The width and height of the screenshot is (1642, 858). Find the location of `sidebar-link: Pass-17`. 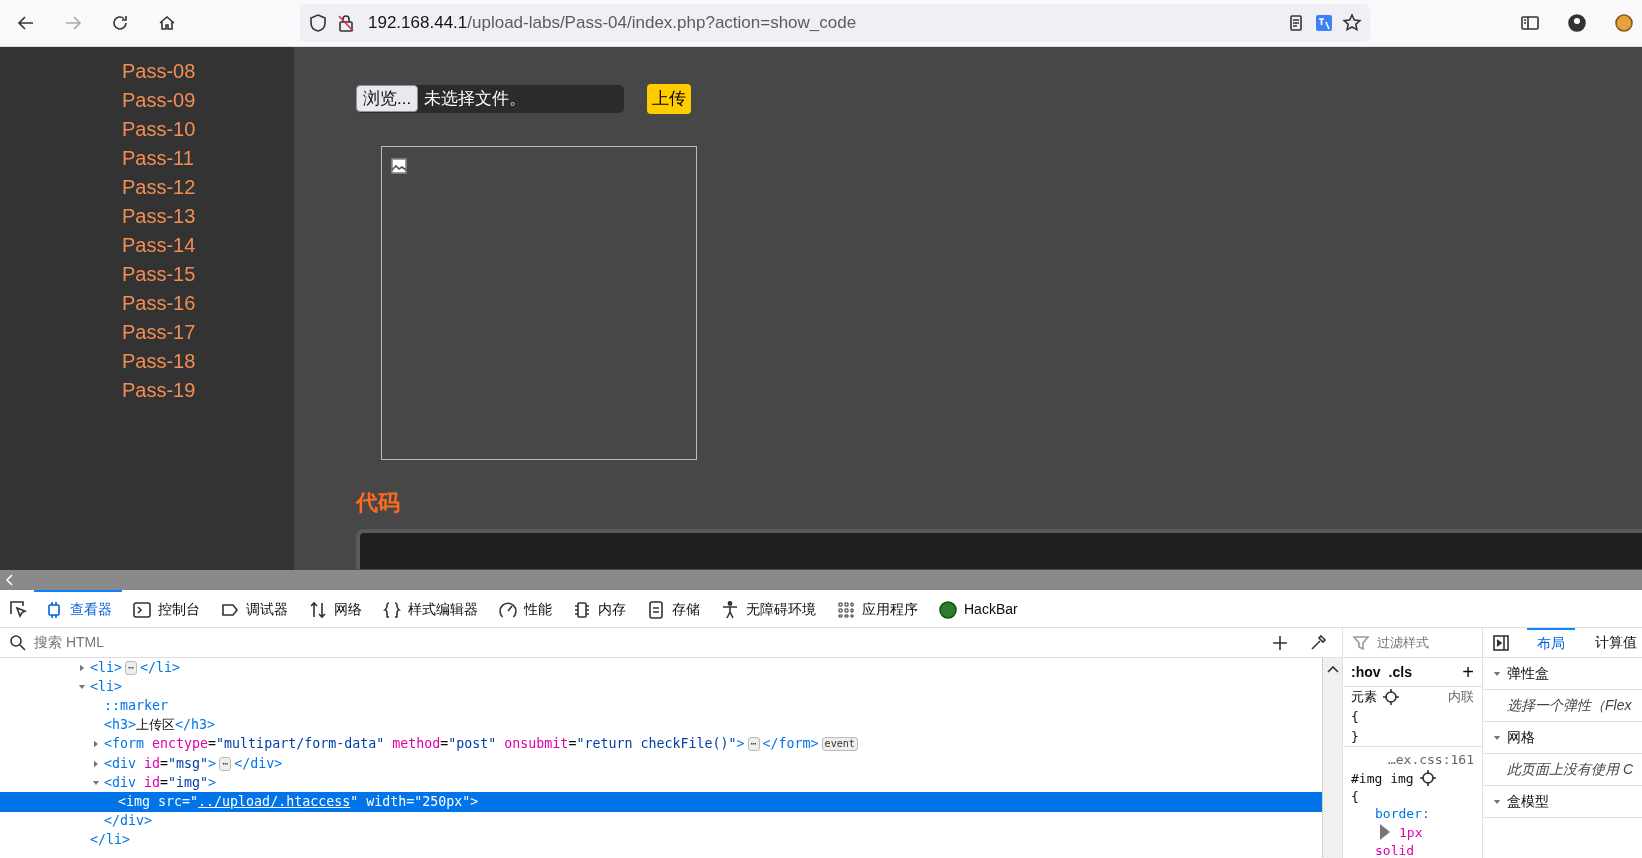

sidebar-link: Pass-17 is located at coordinates (159, 332).